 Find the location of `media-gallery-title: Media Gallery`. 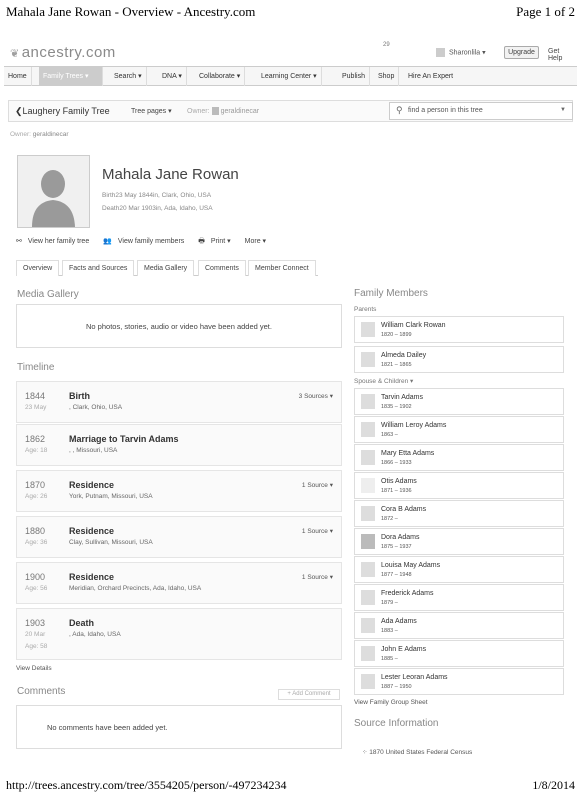

media-gallery-title: Media Gallery is located at coordinates (48, 294).